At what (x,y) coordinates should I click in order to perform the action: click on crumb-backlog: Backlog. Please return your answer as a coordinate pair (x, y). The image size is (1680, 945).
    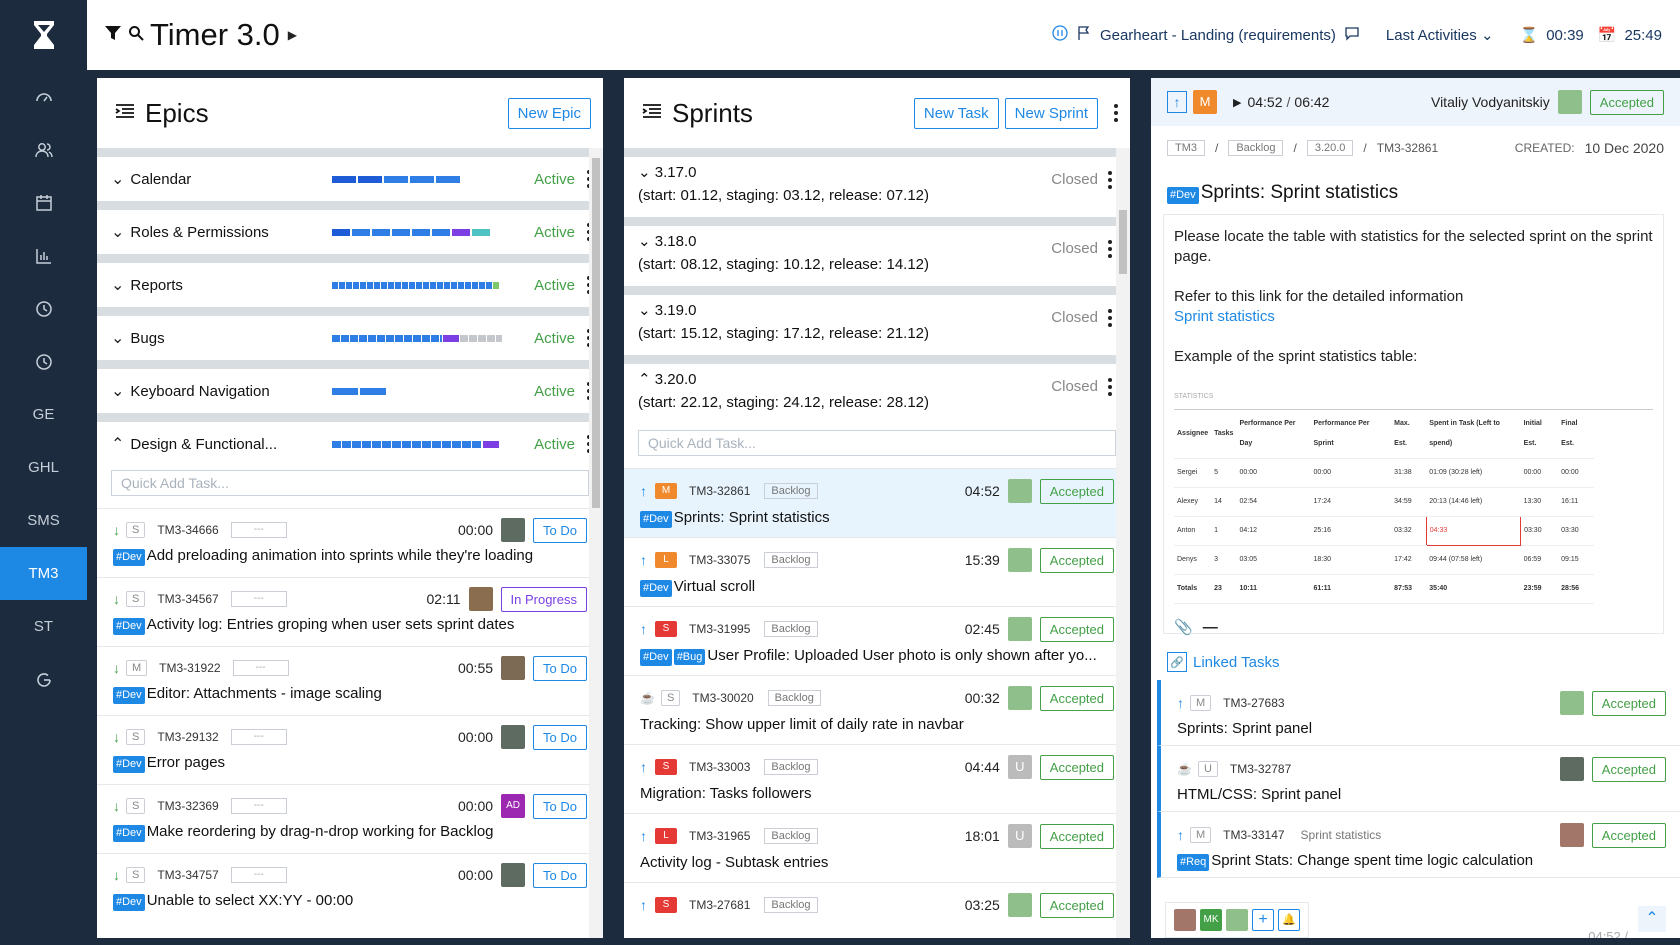
    Looking at the image, I should click on (1256, 148).